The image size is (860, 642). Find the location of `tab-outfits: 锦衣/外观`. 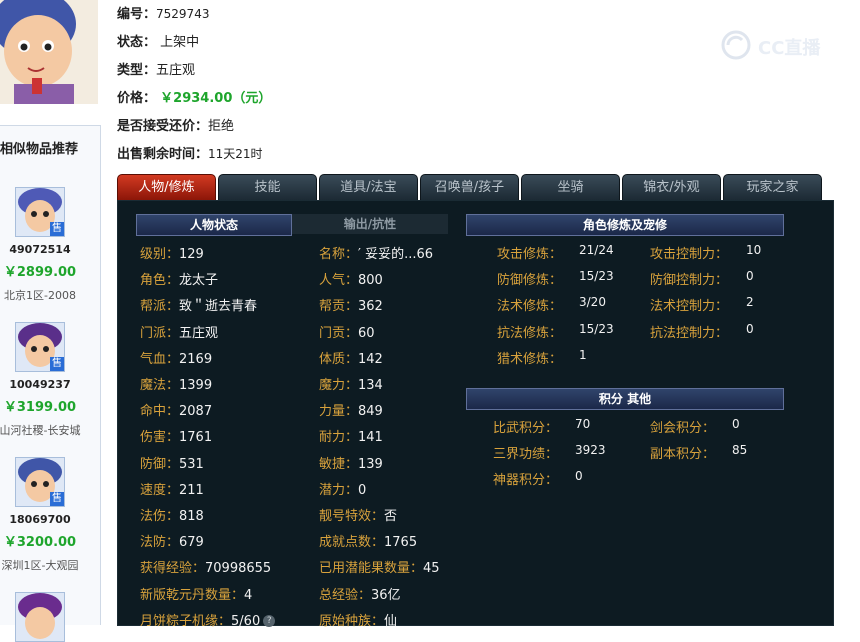

tab-outfits: 锦衣/外观 is located at coordinates (671, 187).